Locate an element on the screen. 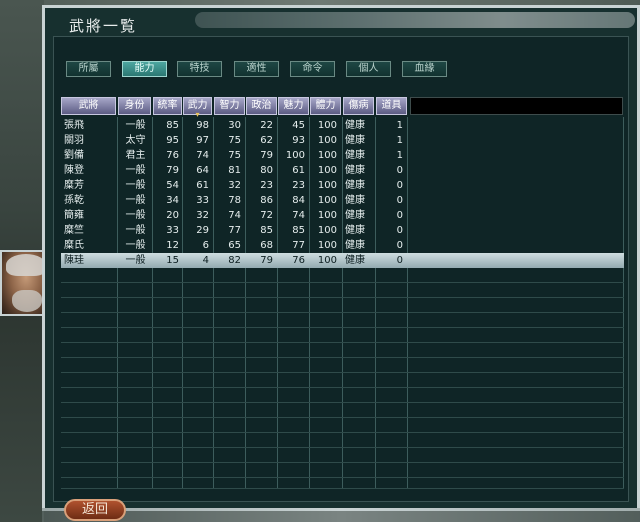  table-row: 劉備 君主 76 74 75 79 100 100 健康 1 is located at coordinates (342, 155).